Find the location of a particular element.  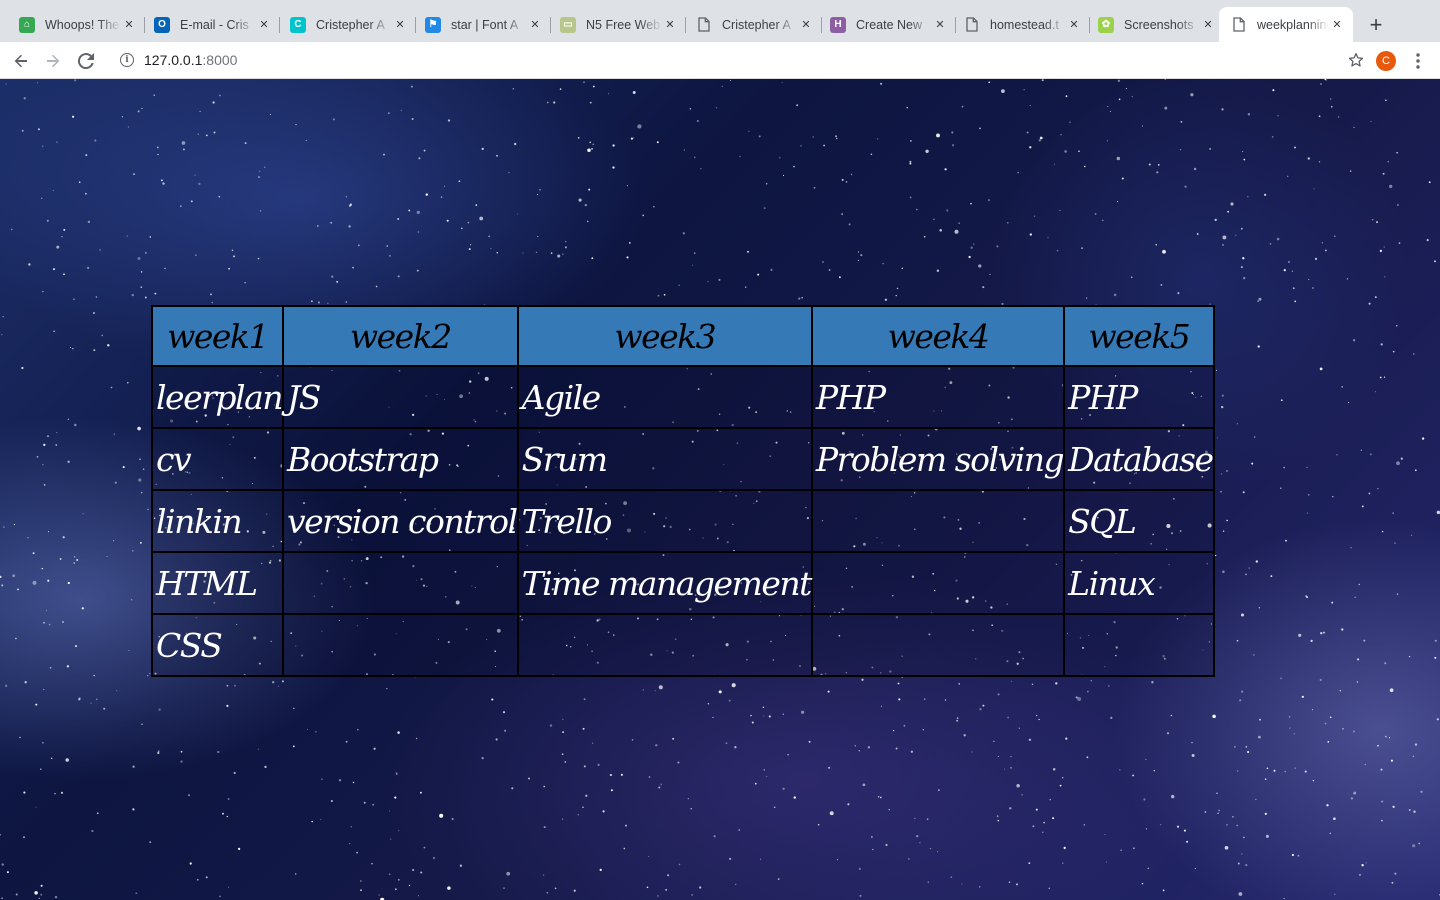

site-favicon-icon: ⌂ is located at coordinates (27, 24).